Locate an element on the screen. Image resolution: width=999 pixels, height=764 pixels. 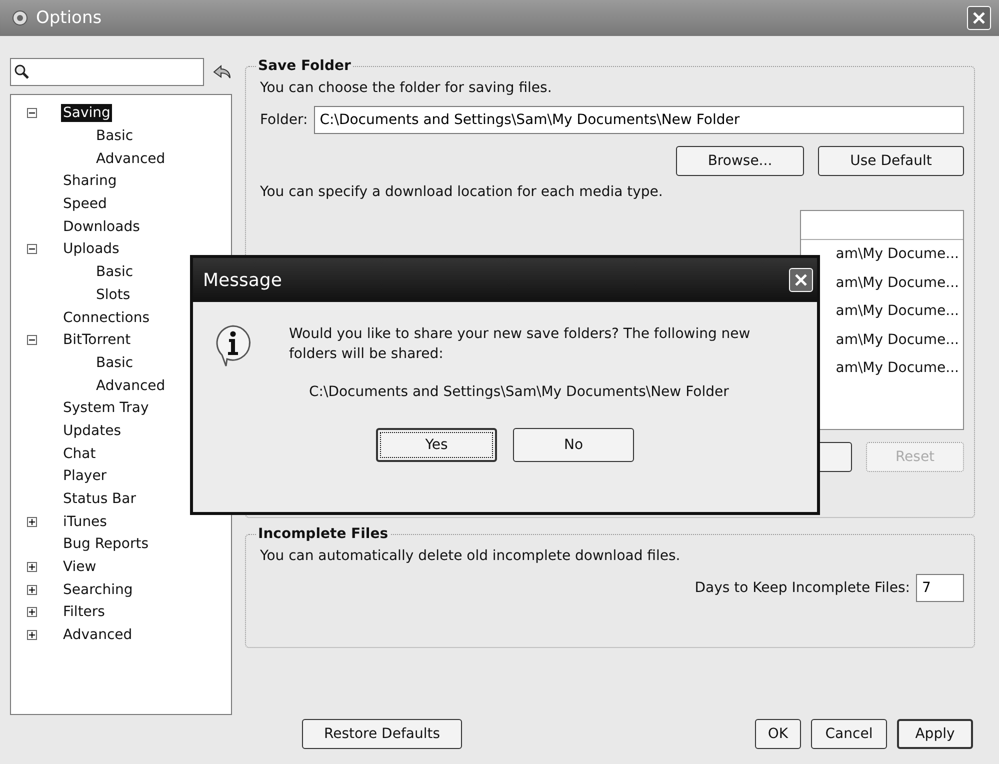
folder-button: Use Default is located at coordinates (891, 161).